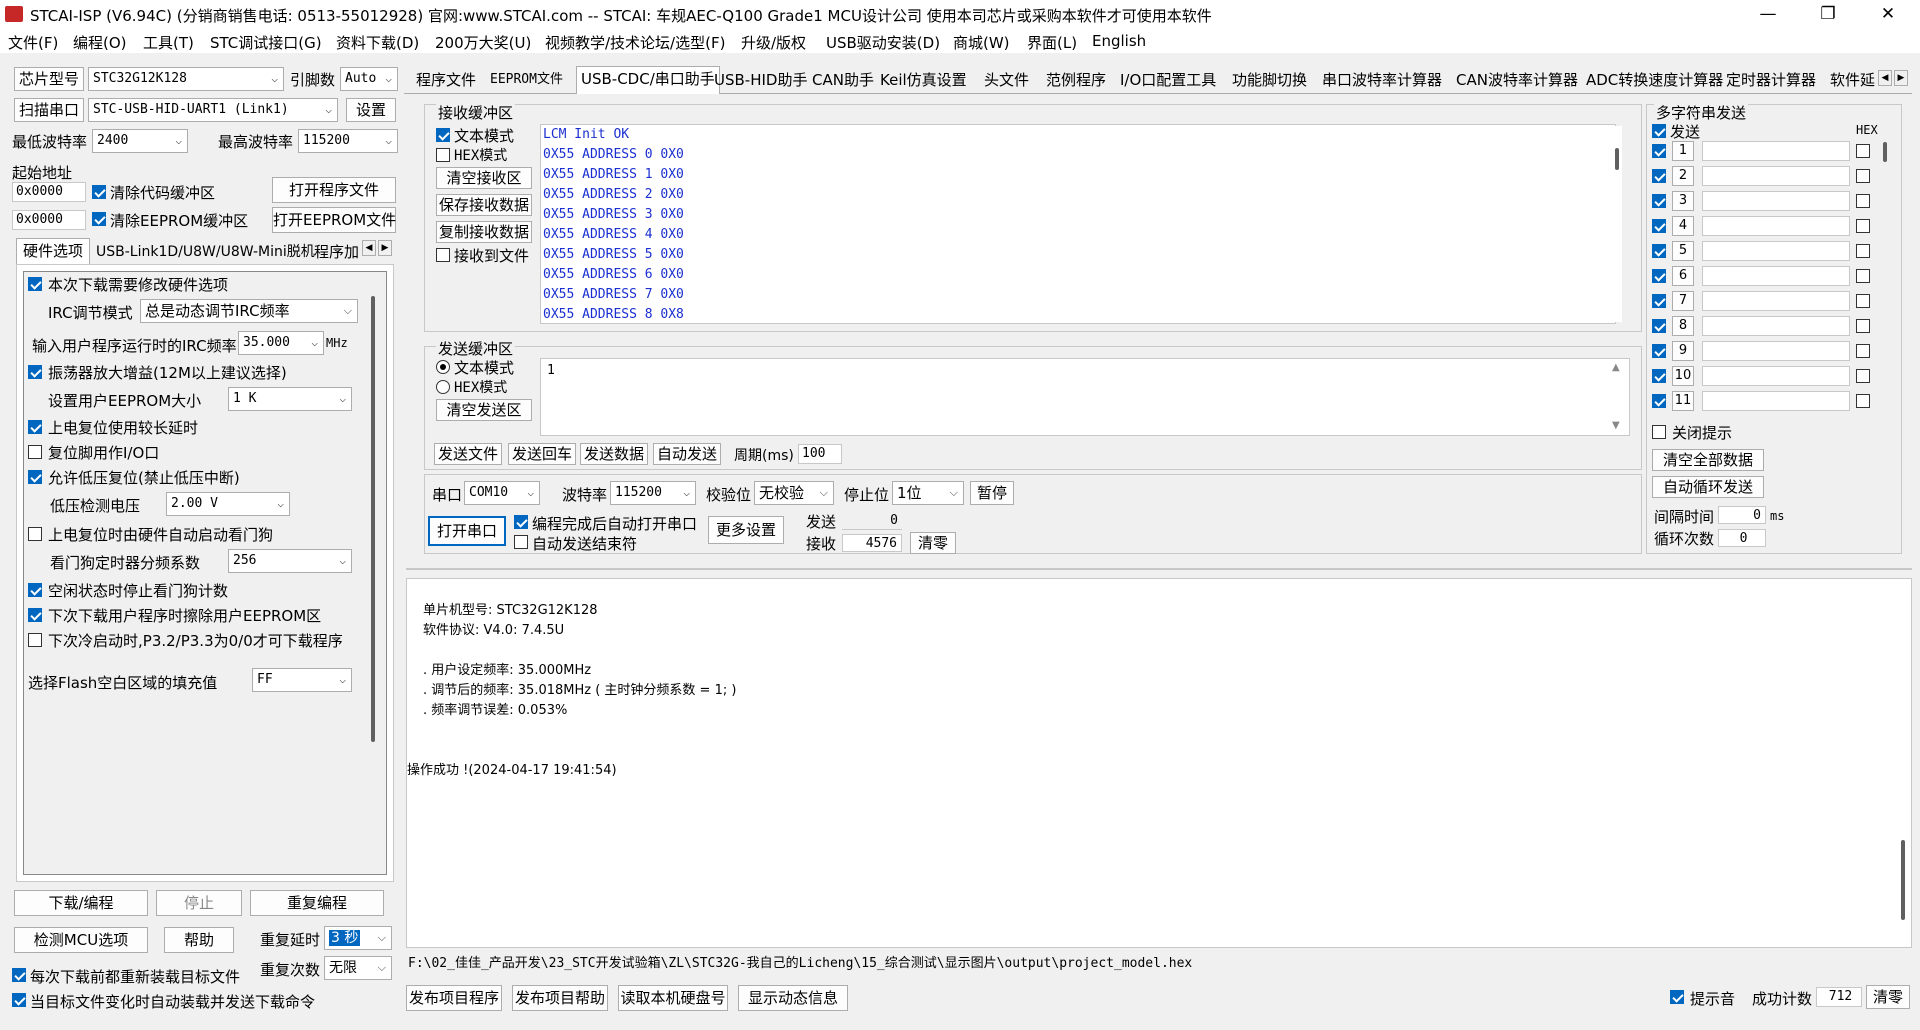 The height and width of the screenshot is (1030, 1920). I want to click on options-scrollbar, so click(374, 520).